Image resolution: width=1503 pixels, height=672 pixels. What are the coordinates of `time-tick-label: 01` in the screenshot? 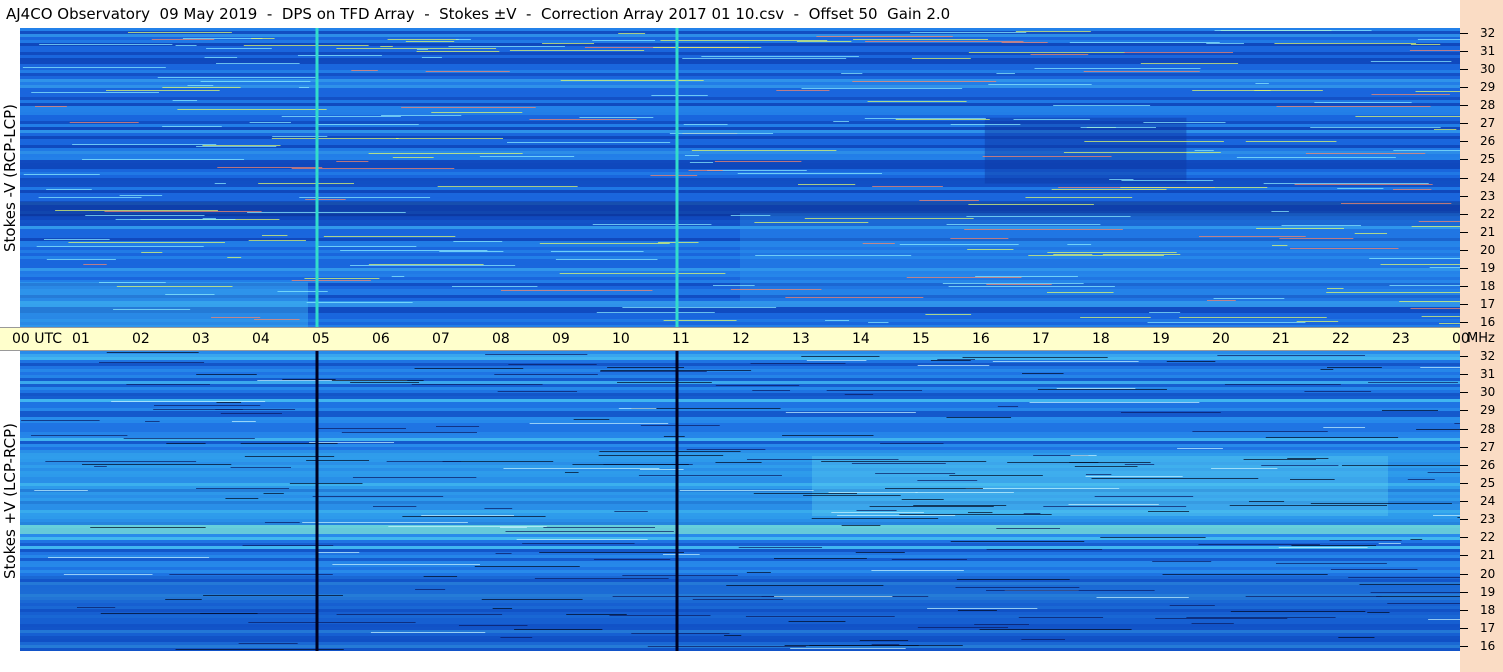 It's located at (81, 339).